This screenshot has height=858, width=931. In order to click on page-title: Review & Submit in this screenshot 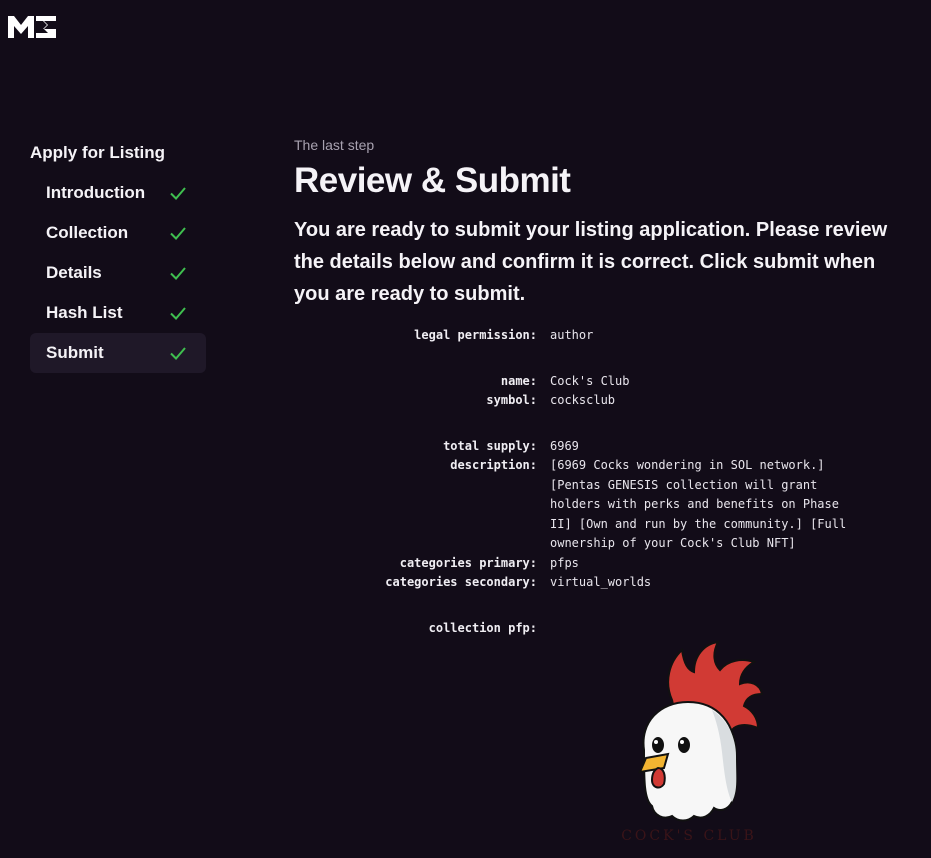, I will do `click(432, 180)`.